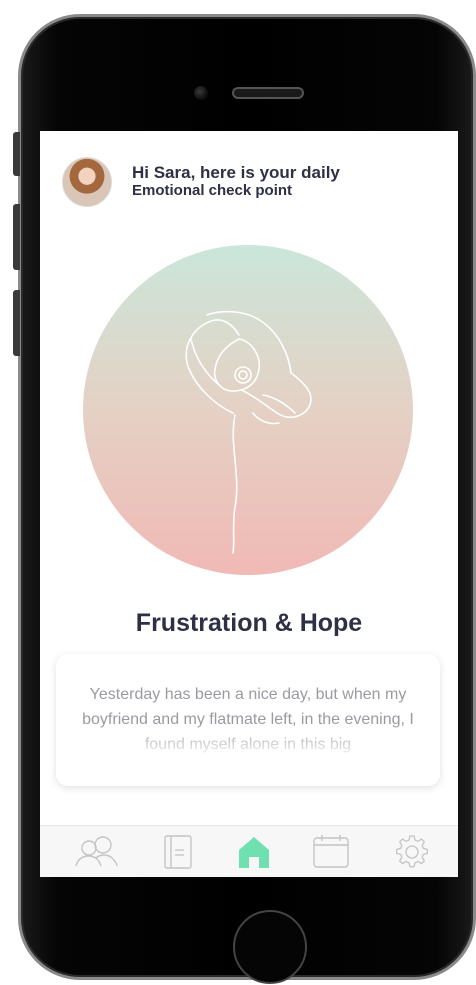  What do you see at coordinates (212, 190) in the screenshot?
I see `greeting-line-2: Emotional check point` at bounding box center [212, 190].